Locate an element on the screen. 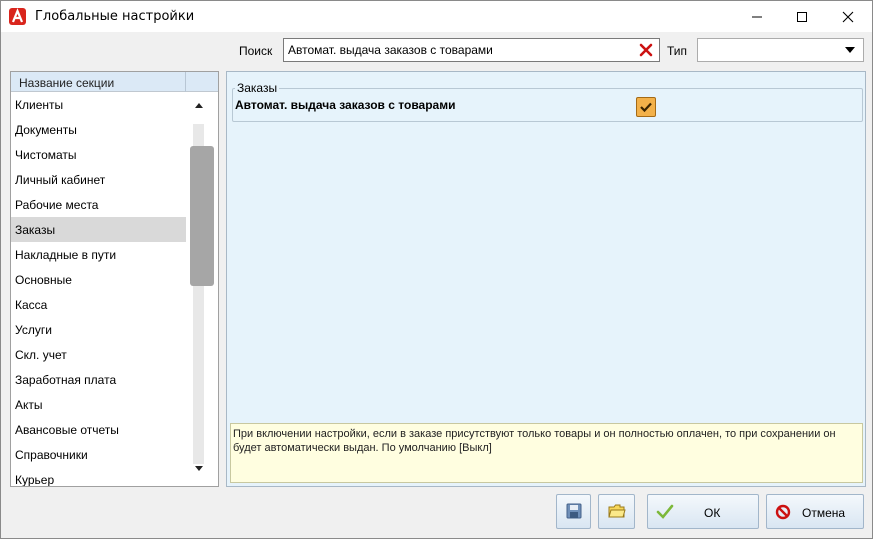  type-label: Тип is located at coordinates (677, 51).